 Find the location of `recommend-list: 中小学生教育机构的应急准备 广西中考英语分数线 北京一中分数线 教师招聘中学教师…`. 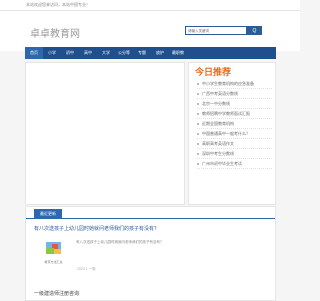

recommend-list: 中小学生教育机构的应急准备 广西中考英语分数线 北京一中分数线 教师招聘中学教师… is located at coordinates (234, 124).